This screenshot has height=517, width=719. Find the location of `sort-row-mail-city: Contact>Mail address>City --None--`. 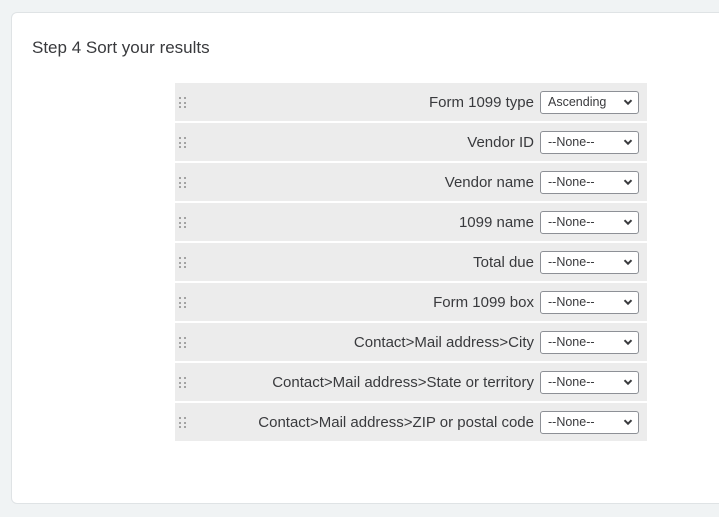

sort-row-mail-city: Contact>Mail address>City --None-- is located at coordinates (411, 342).